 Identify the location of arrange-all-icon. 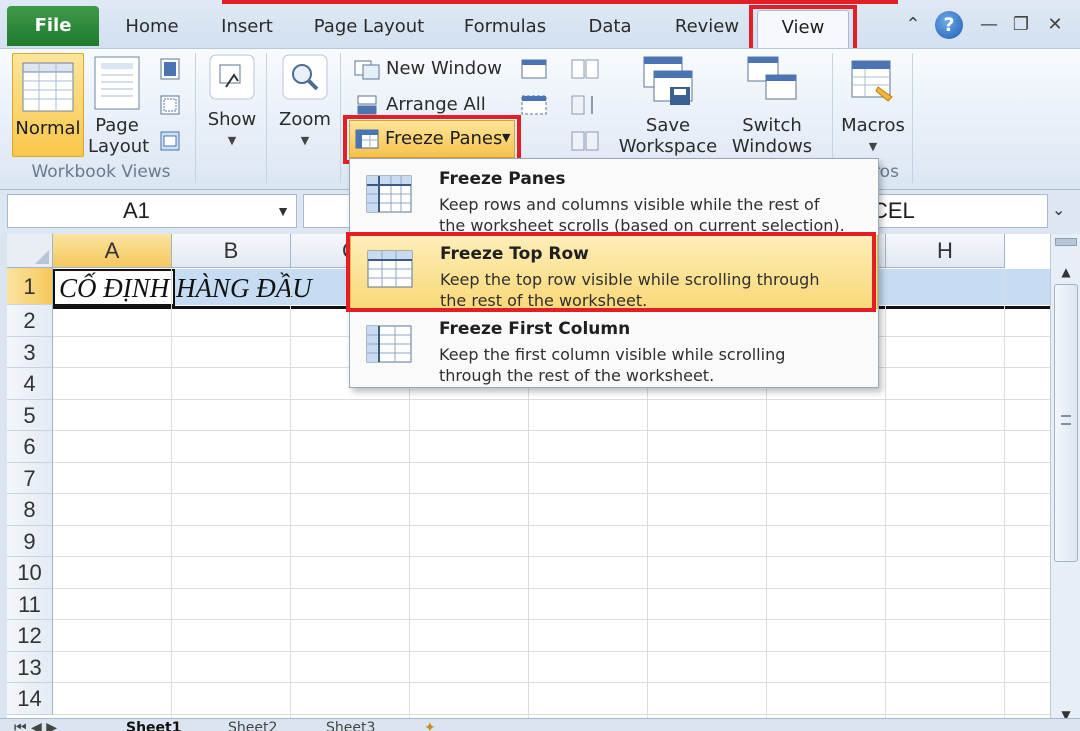
(367, 105).